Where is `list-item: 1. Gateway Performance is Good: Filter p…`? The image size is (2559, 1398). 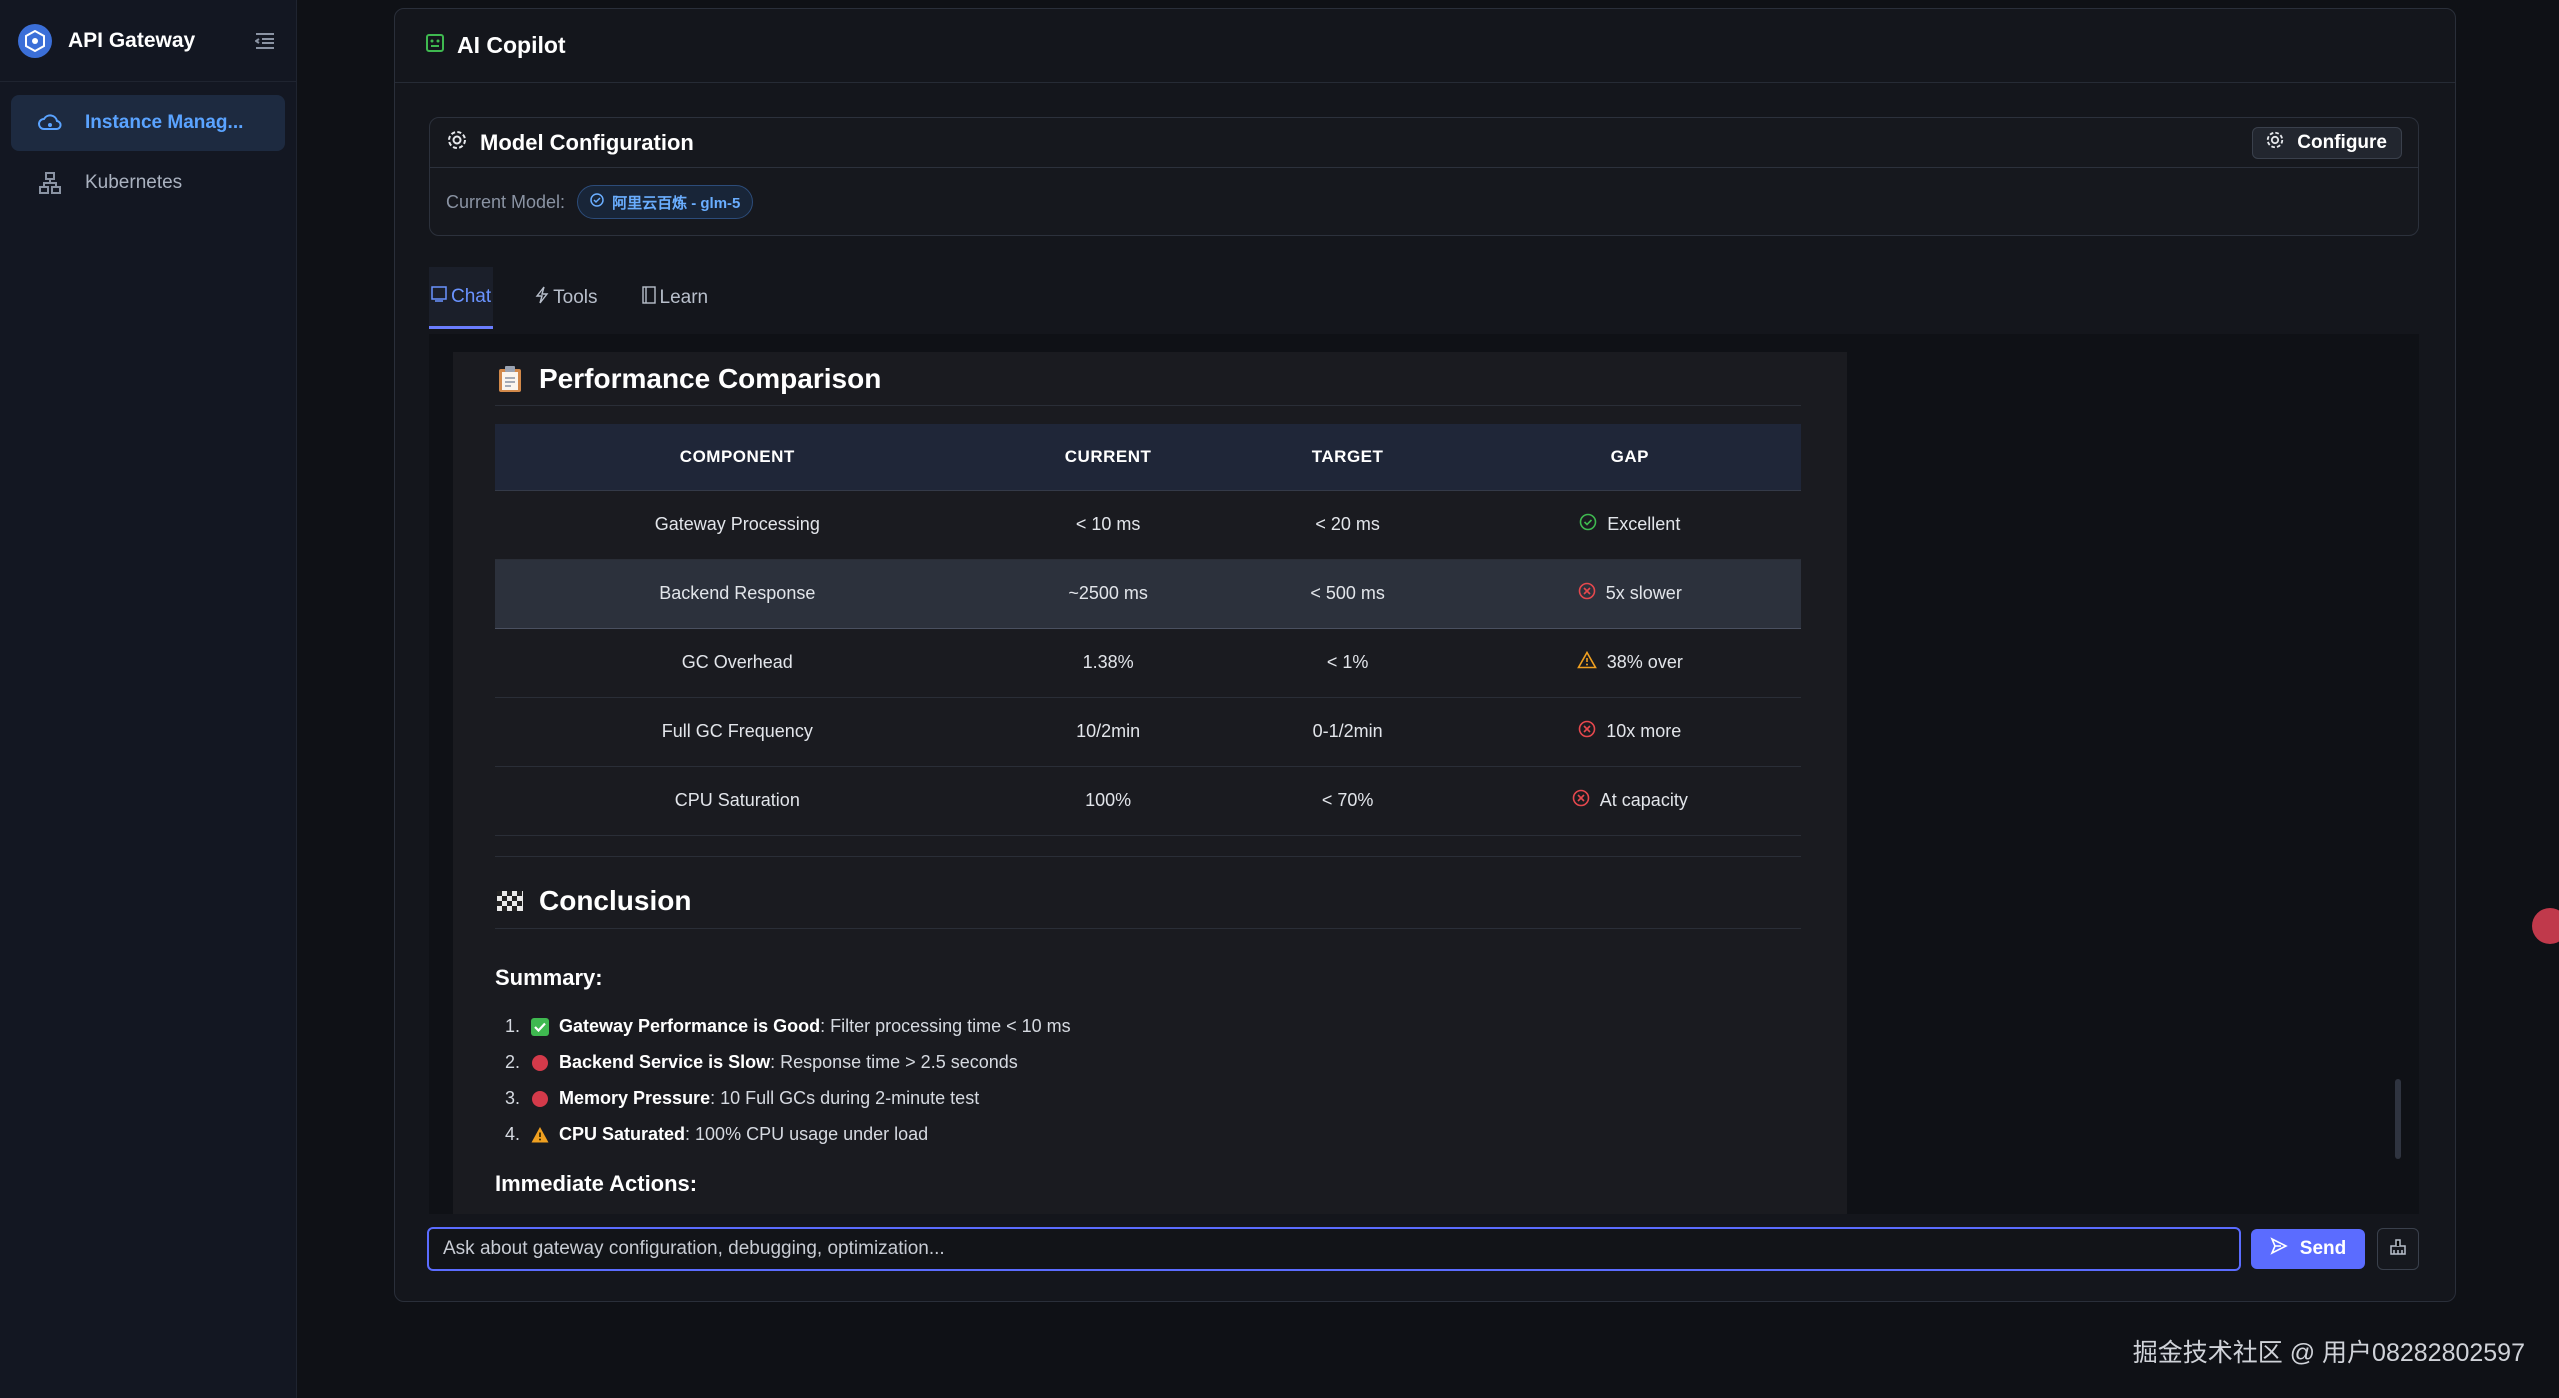
list-item: 1. Gateway Performance is Good: Filter p… is located at coordinates (1153, 1027).